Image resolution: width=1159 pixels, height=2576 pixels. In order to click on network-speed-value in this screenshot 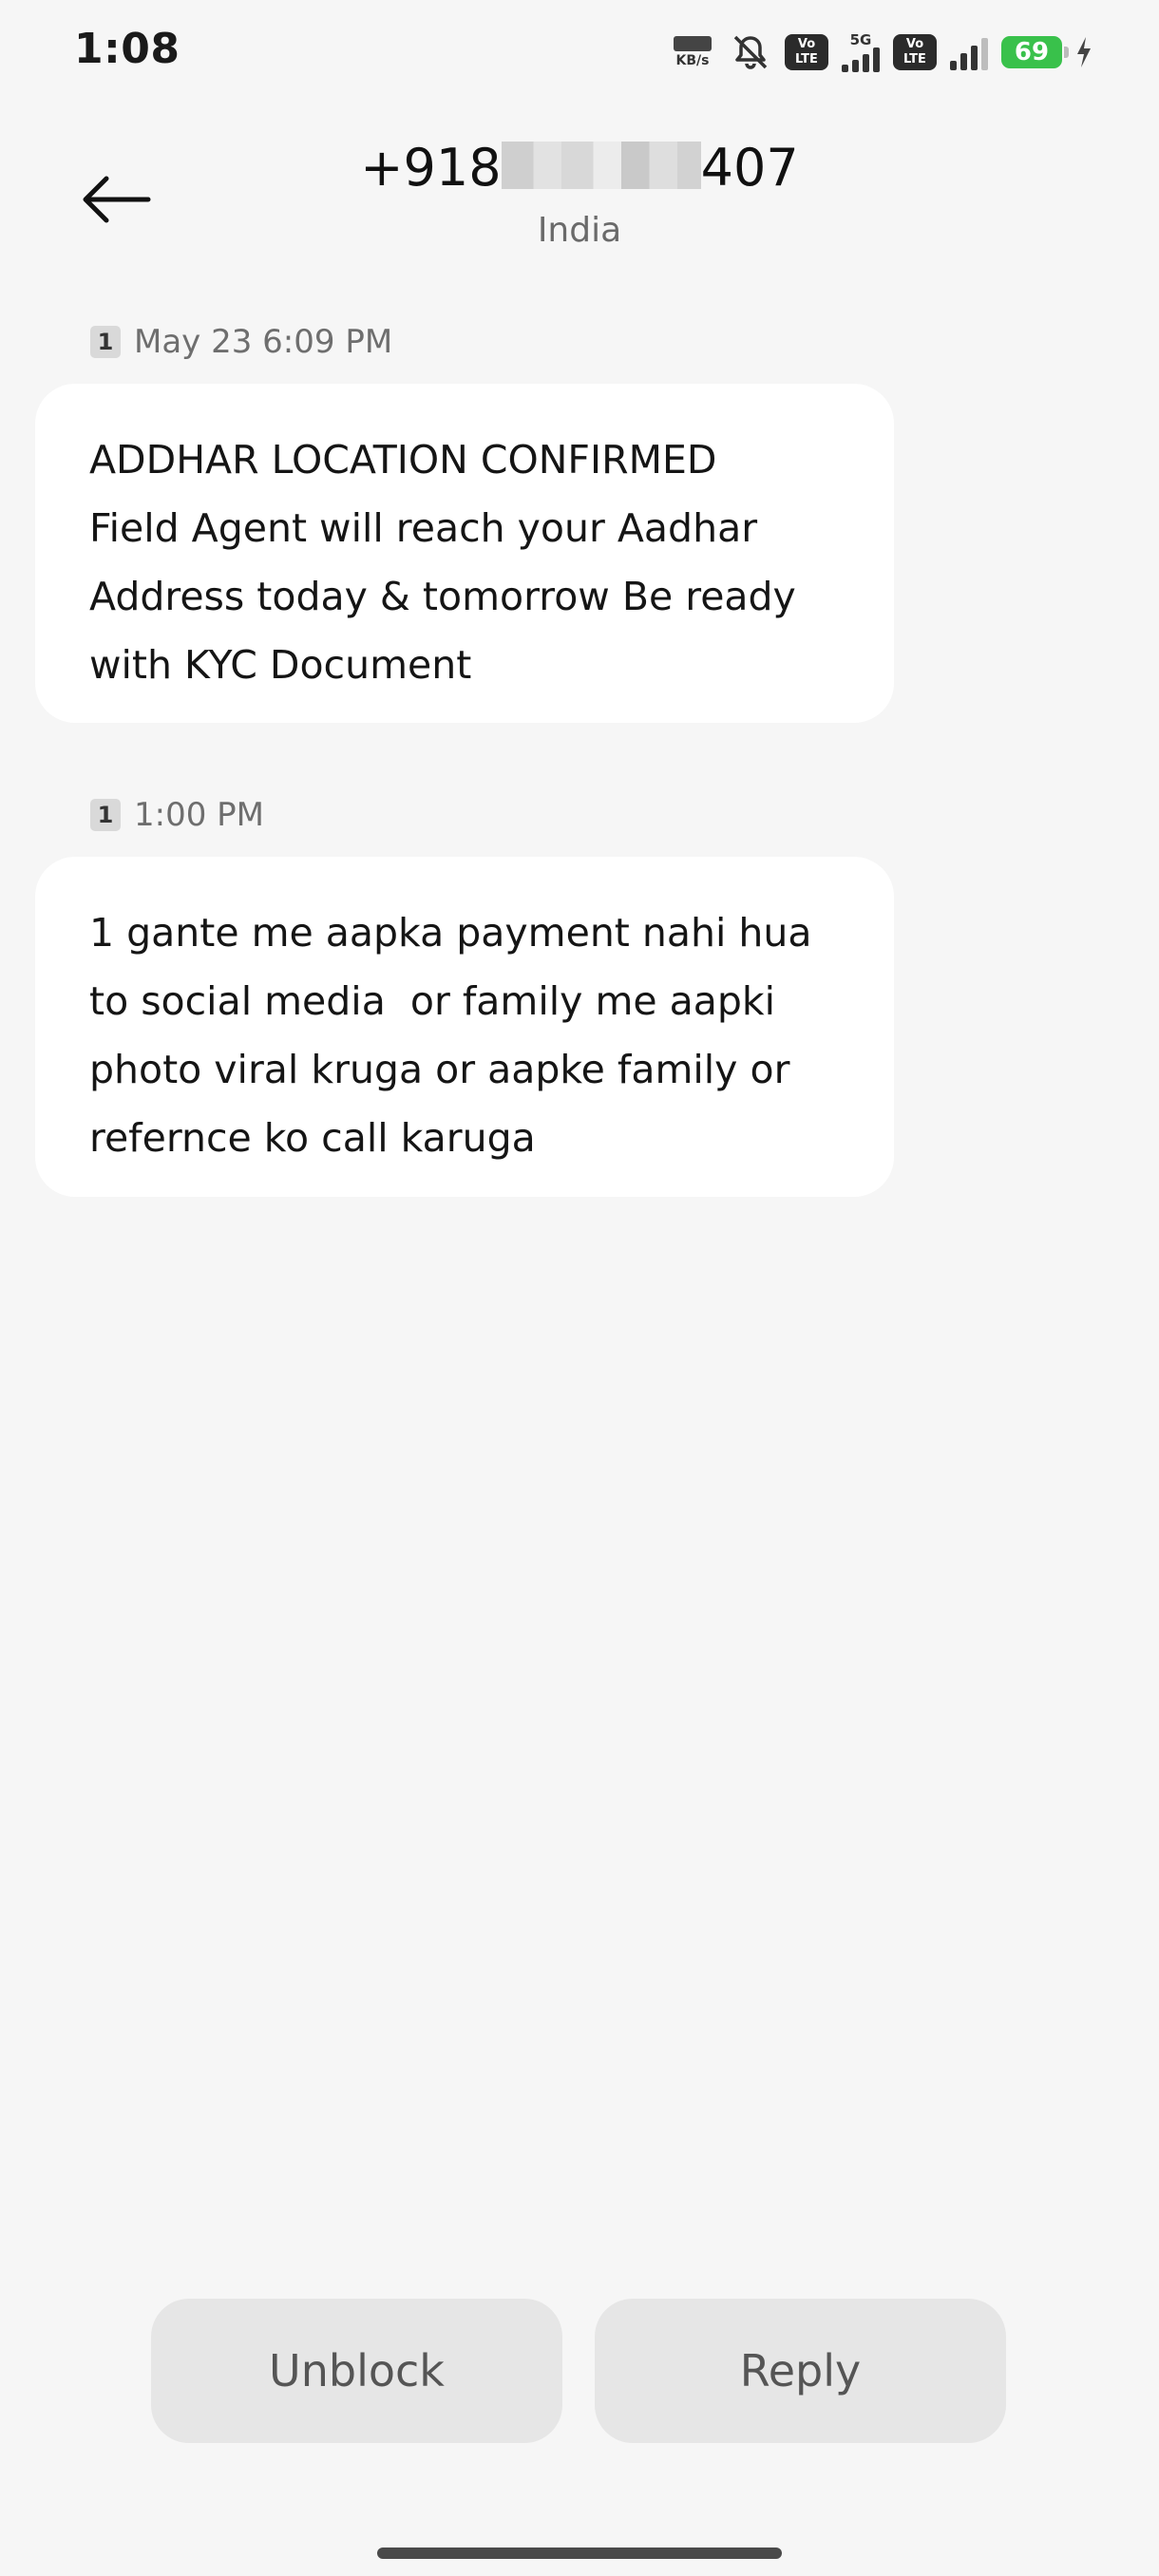, I will do `click(693, 43)`.